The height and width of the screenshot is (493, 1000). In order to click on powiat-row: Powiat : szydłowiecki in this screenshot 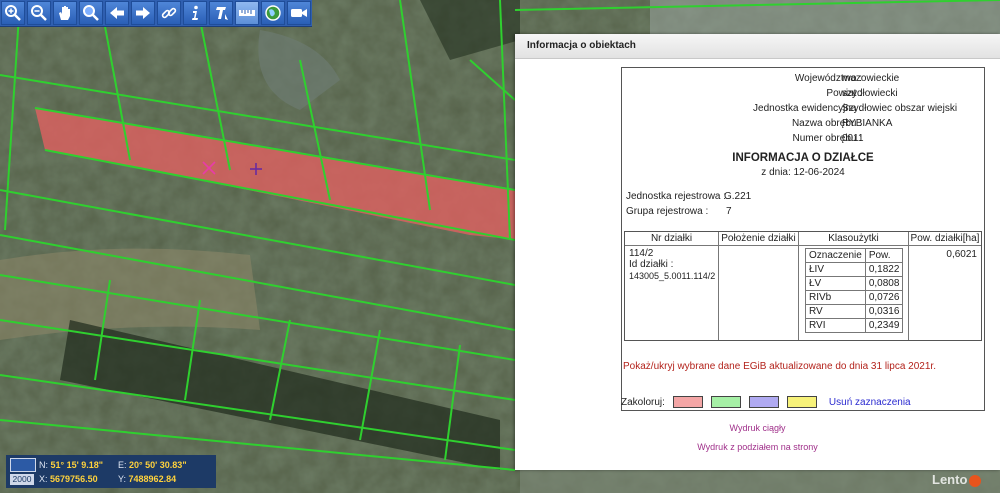, I will do `click(759, 93)`.